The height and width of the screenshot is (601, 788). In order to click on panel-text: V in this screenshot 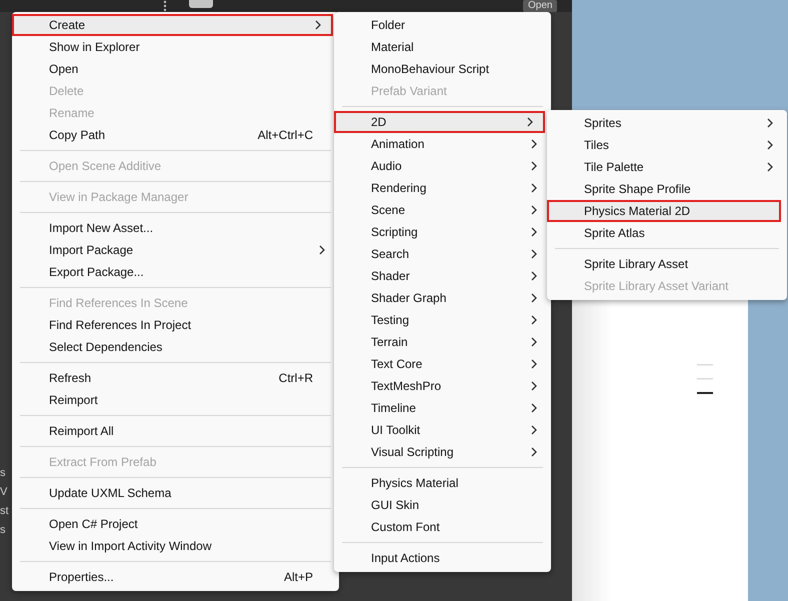, I will do `click(4, 492)`.